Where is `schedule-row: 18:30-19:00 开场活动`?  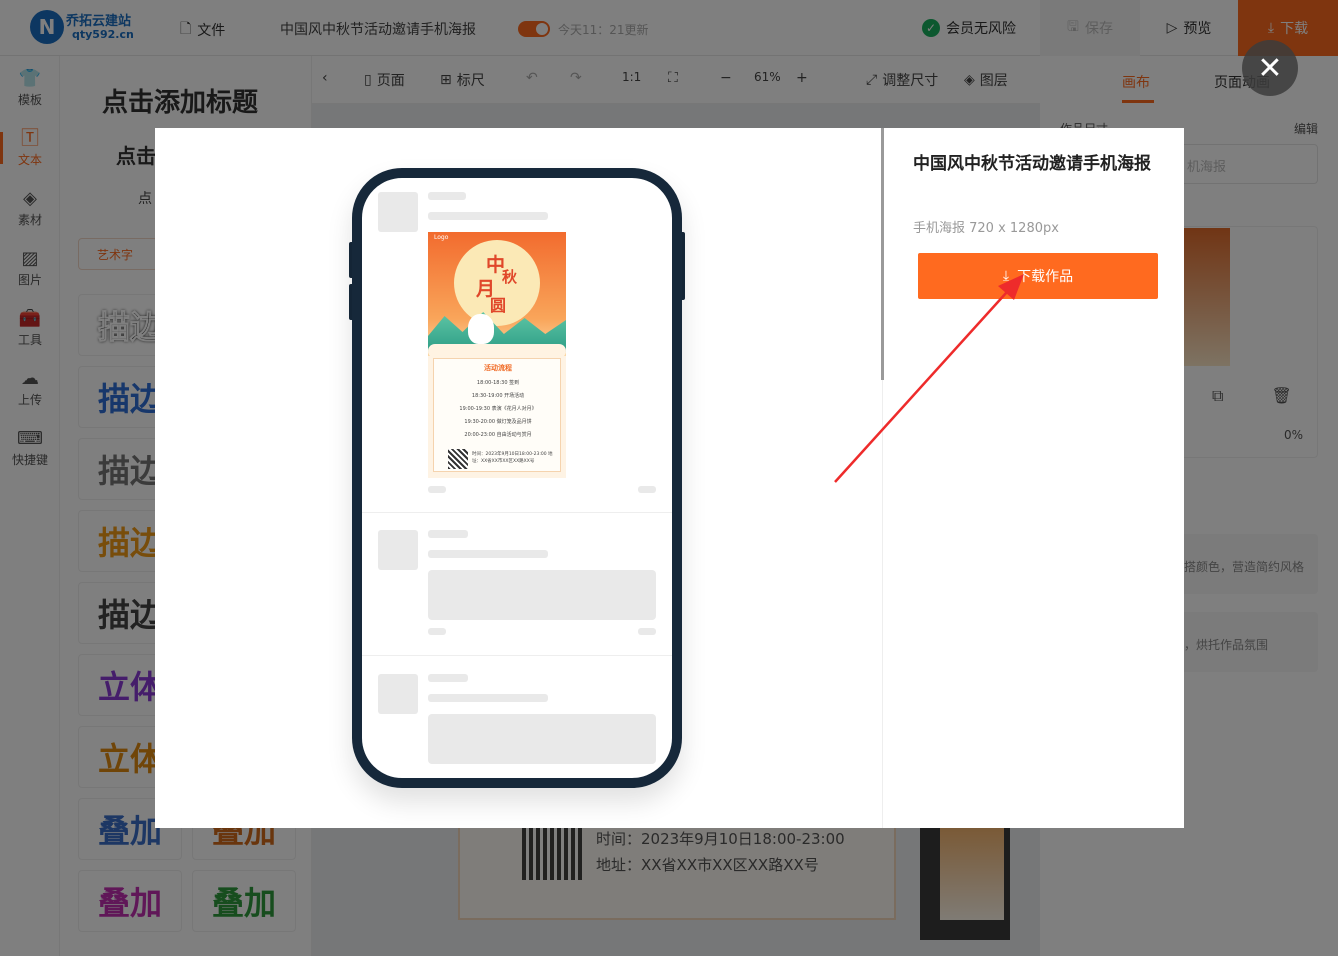
schedule-row: 18:30-19:00 开场活动 is located at coordinates (498, 396).